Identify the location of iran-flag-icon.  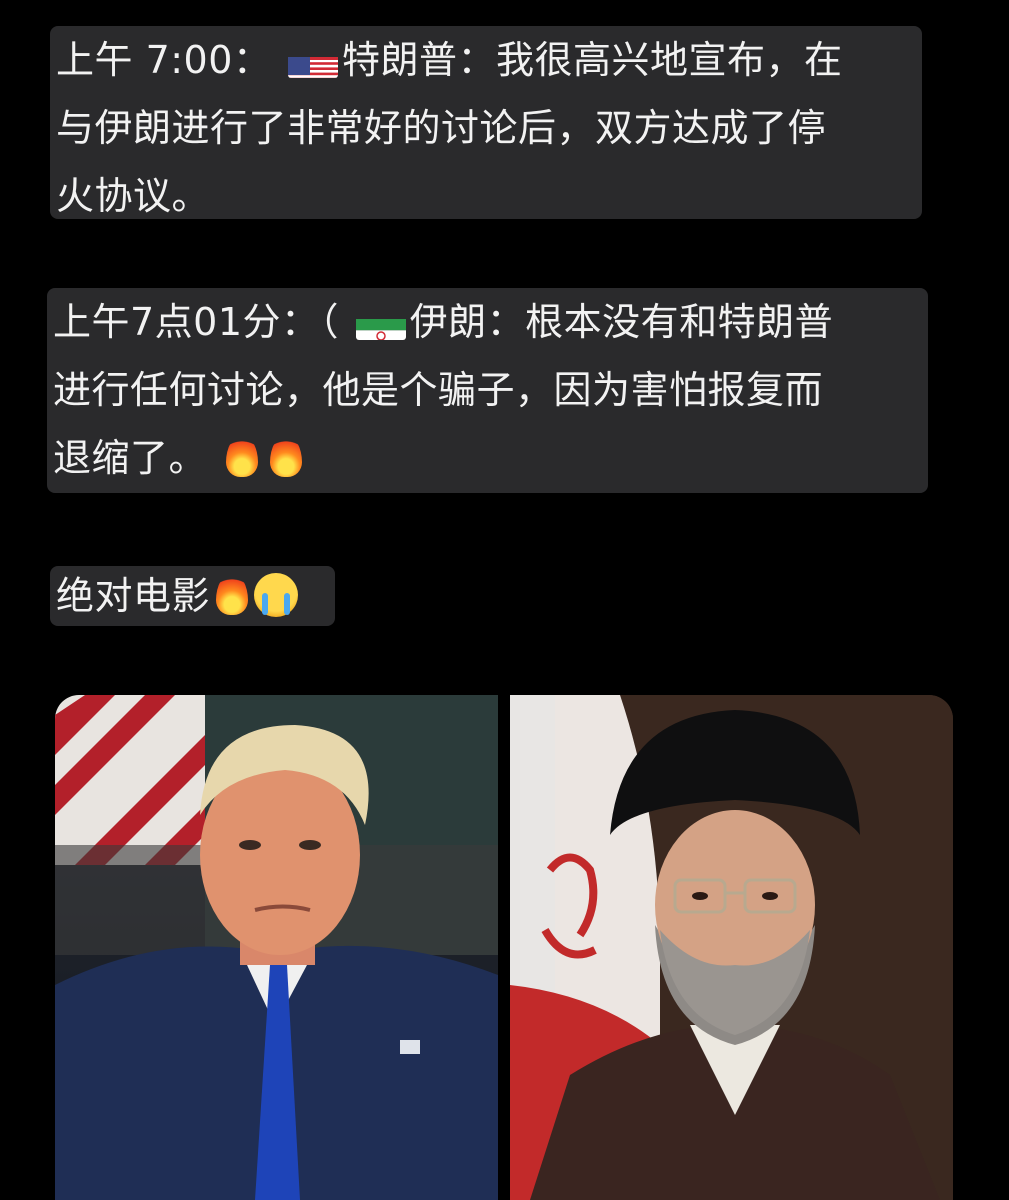
(380, 323).